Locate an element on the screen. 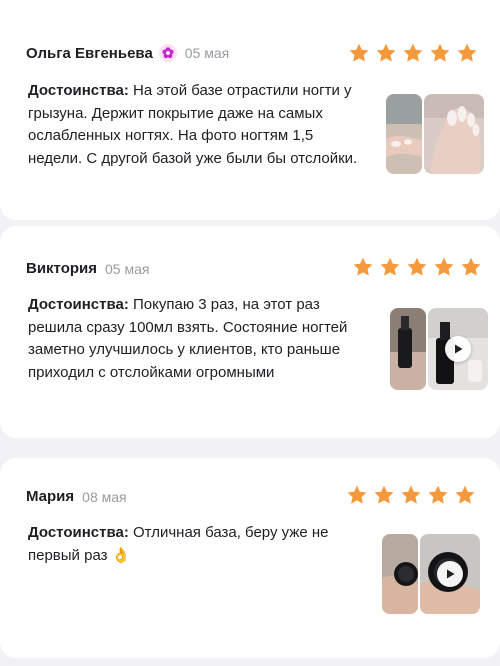 This screenshot has height=666, width=500. review-header: Виктория 05 мая is located at coordinates (87, 268).